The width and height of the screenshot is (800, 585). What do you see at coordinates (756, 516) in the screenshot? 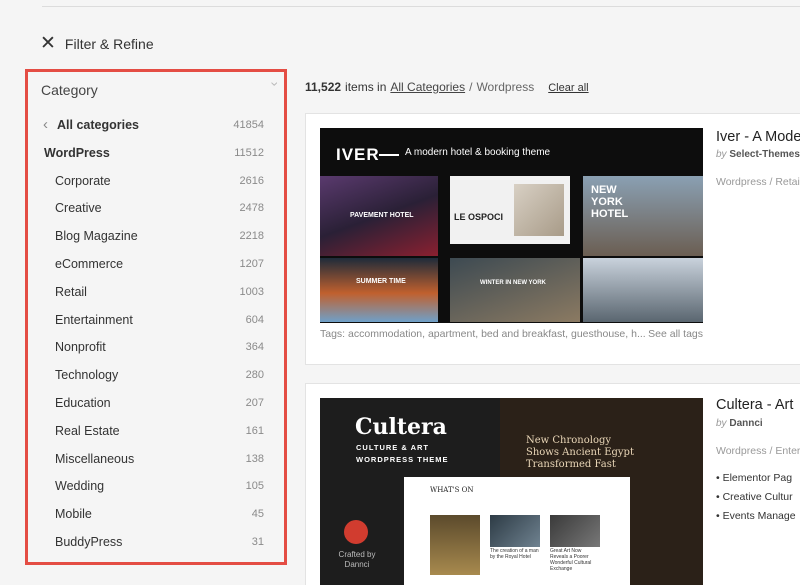
I see `feature-item: Events Manage` at bounding box center [756, 516].